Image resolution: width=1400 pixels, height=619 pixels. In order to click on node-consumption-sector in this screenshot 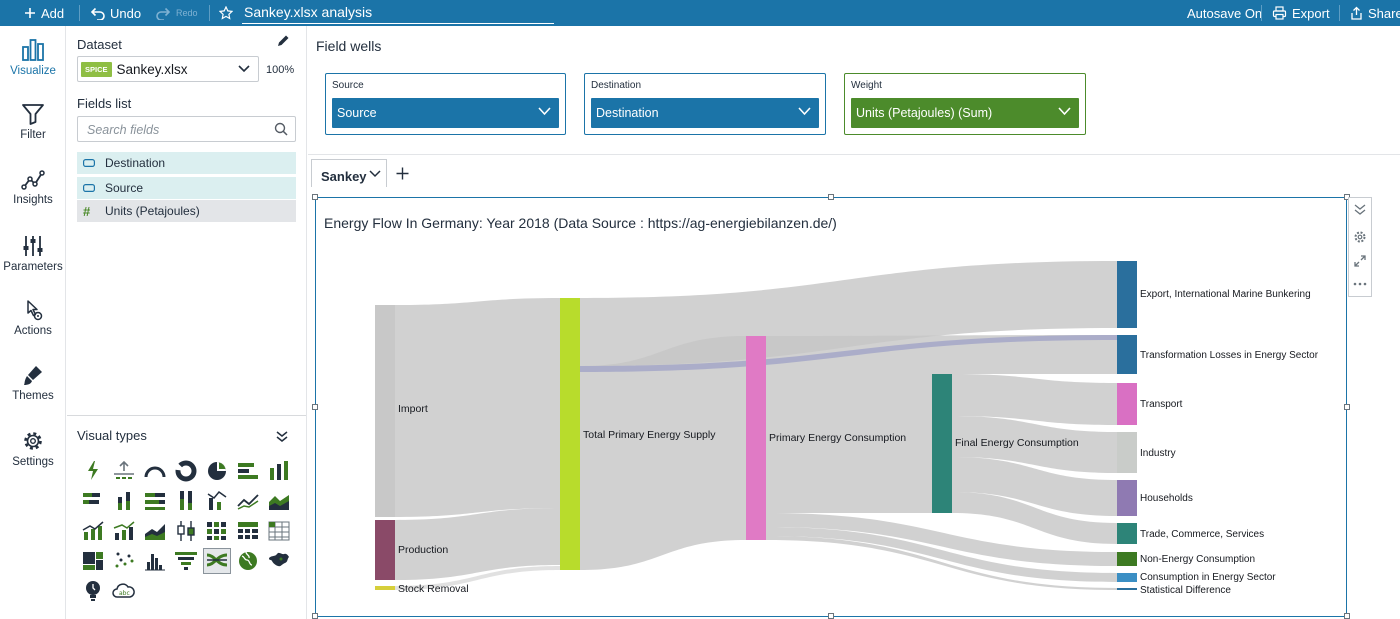, I will do `click(1127, 577)`.